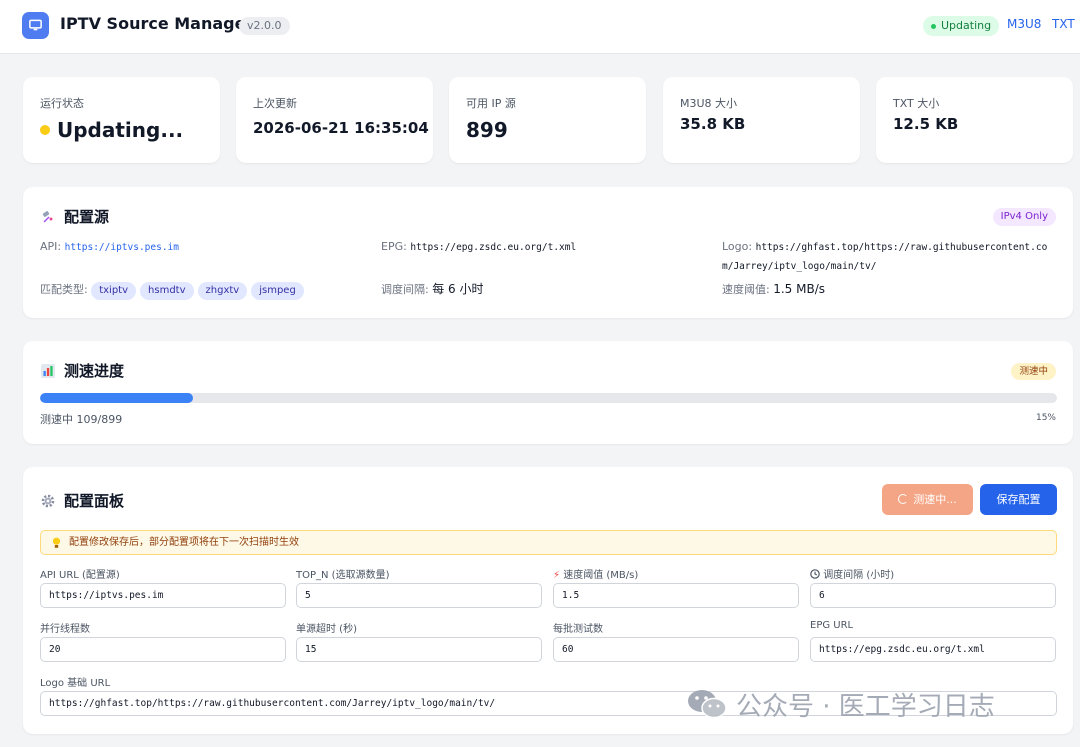 This screenshot has width=1080, height=747. What do you see at coordinates (966, 25) in the screenshot?
I see `status-label: Updating` at bounding box center [966, 25].